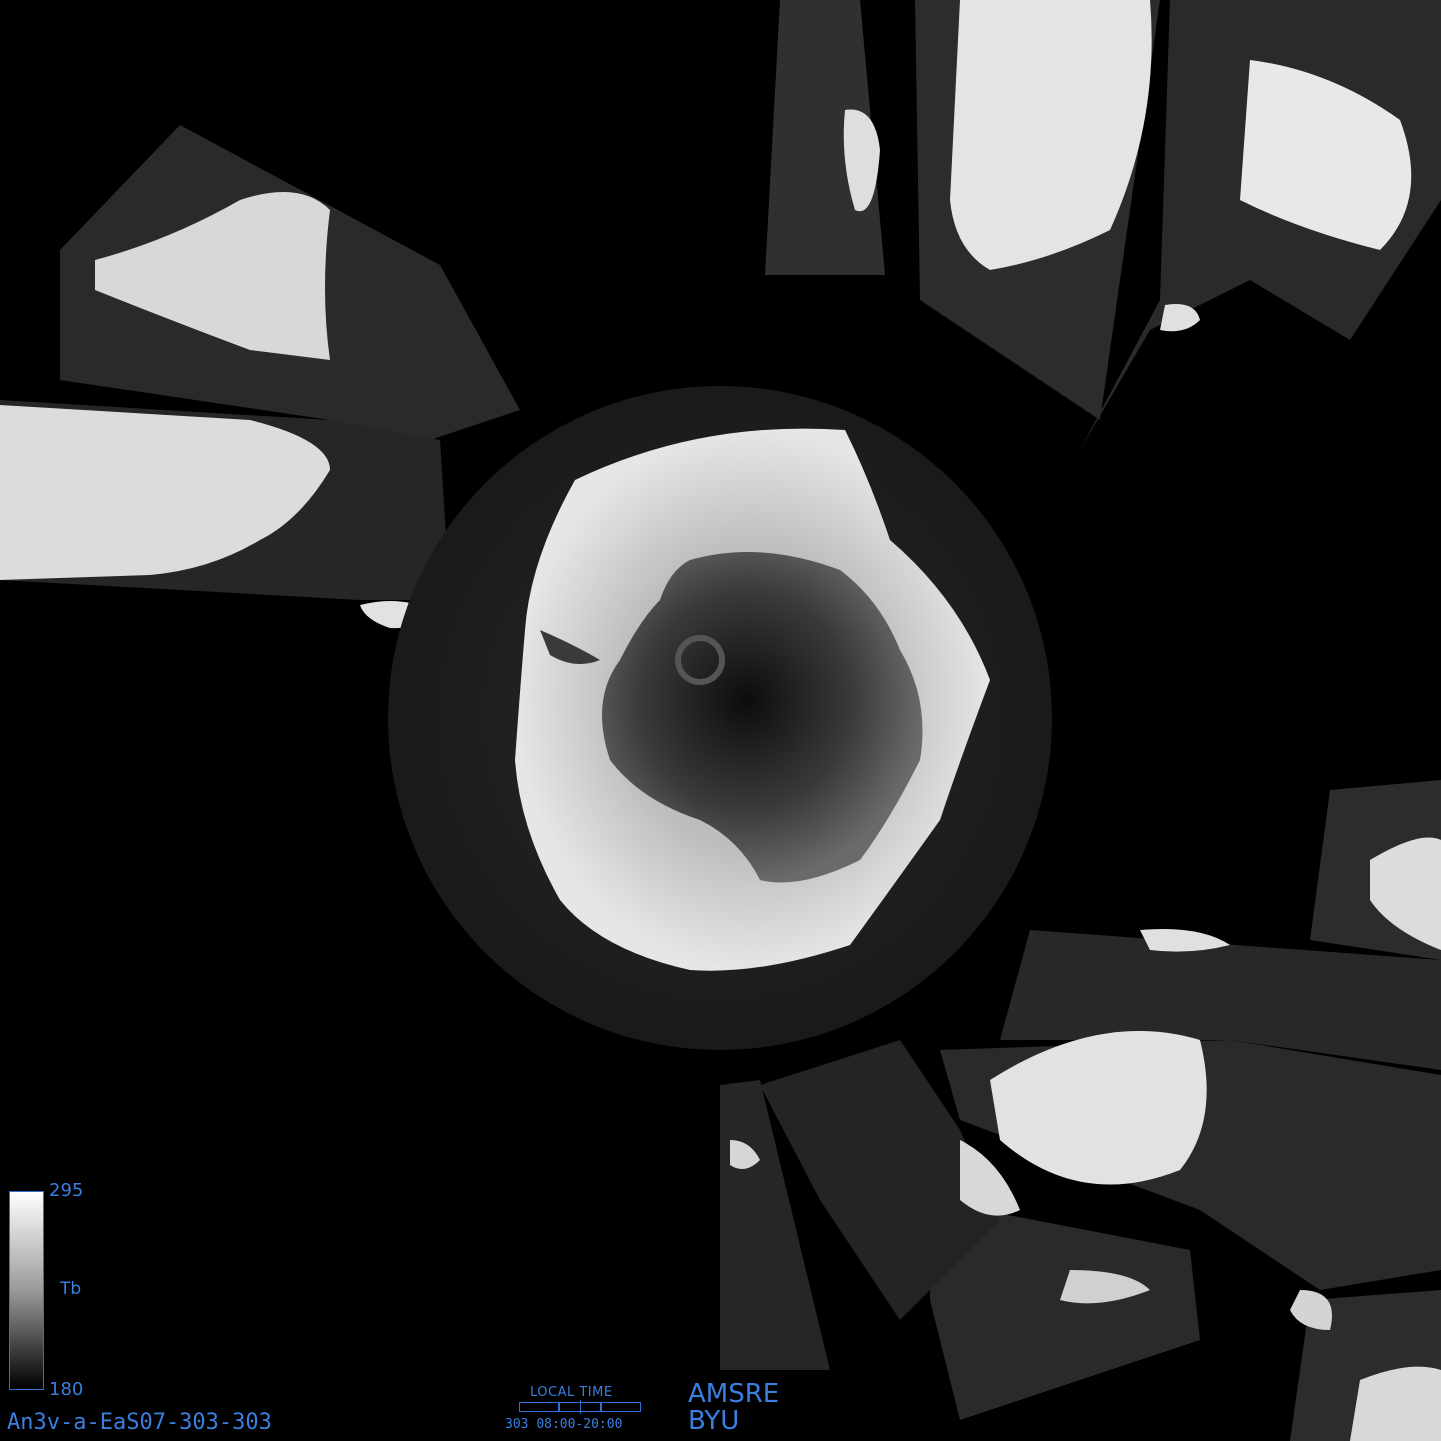 The width and height of the screenshot is (1441, 1441). Describe the element at coordinates (71, 1289) in the screenshot. I see `colorbar-variable-label: Tb` at that location.